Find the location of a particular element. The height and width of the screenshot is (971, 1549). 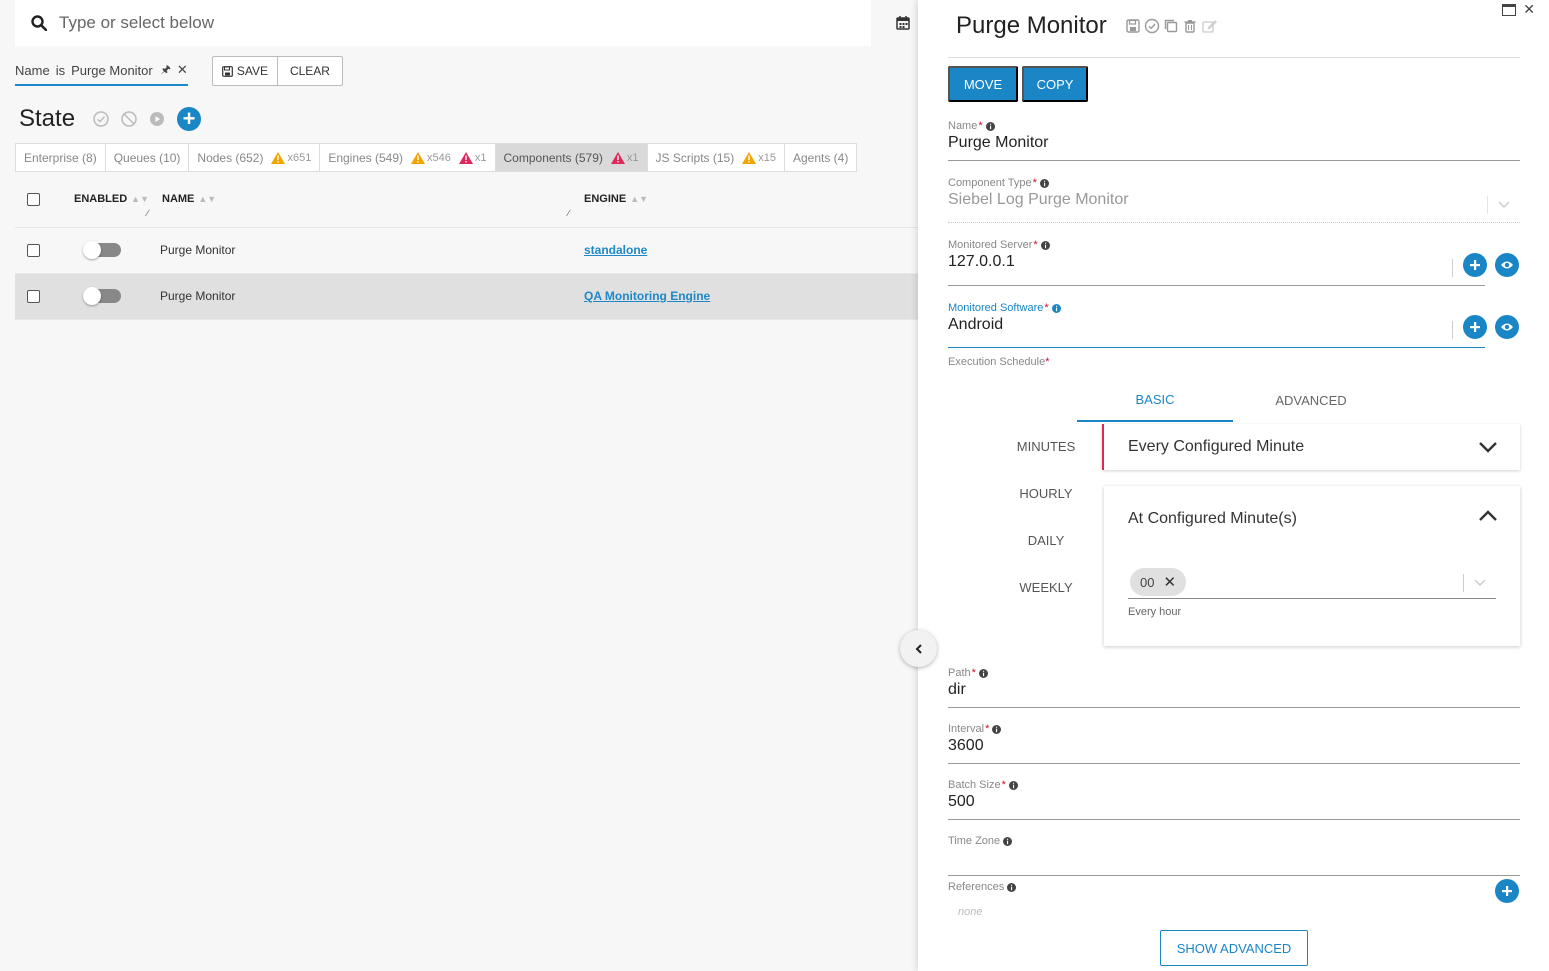

interval-input: 3600 is located at coordinates (1234, 748).